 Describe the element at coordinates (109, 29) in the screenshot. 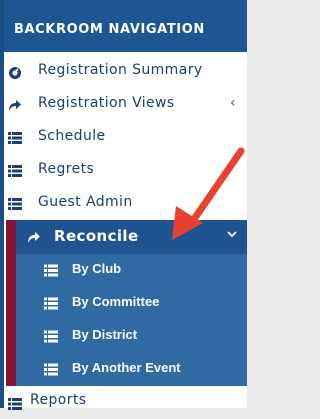

I see `sidebar-title: BACKROOM NAVIGATION` at that location.